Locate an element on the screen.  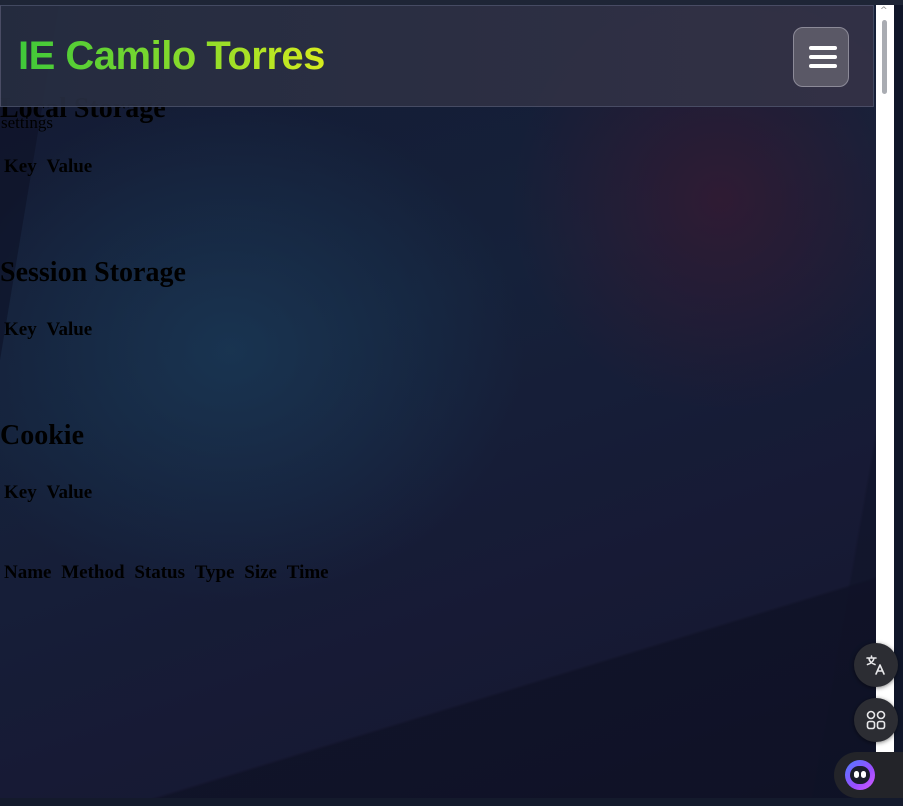
network-columns: Name Method Status Type Size Time is located at coordinates (166, 573).